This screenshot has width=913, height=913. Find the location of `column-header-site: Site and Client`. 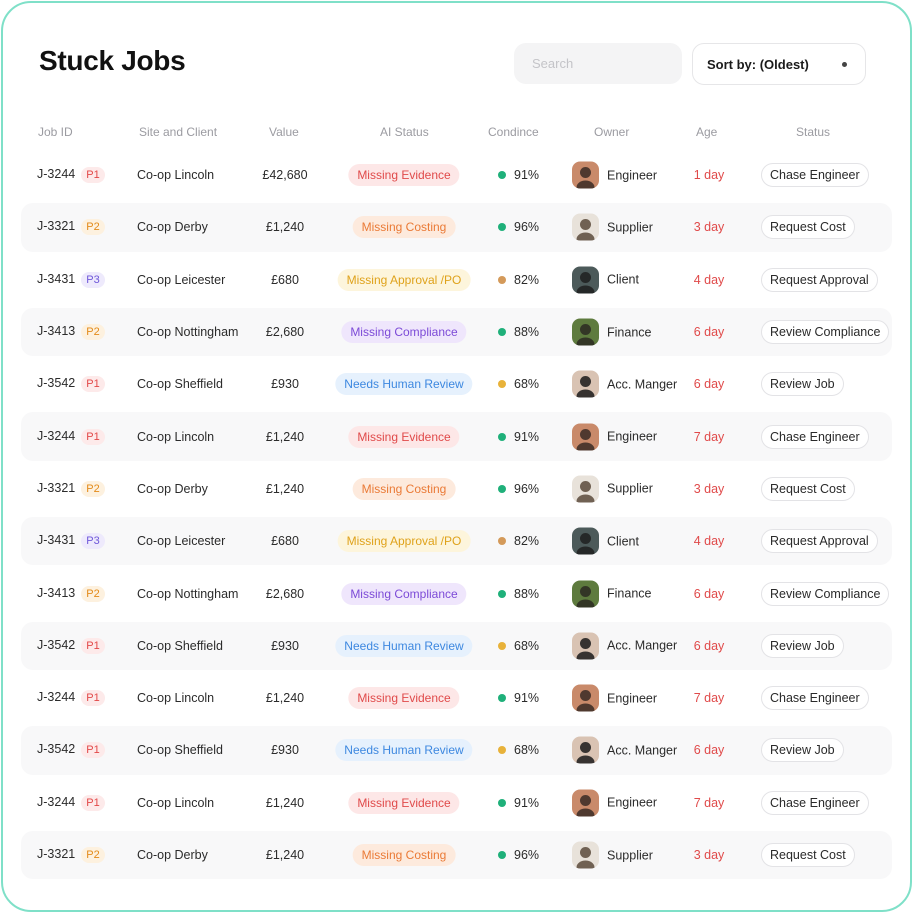

column-header-site: Site and Client is located at coordinates (178, 132).